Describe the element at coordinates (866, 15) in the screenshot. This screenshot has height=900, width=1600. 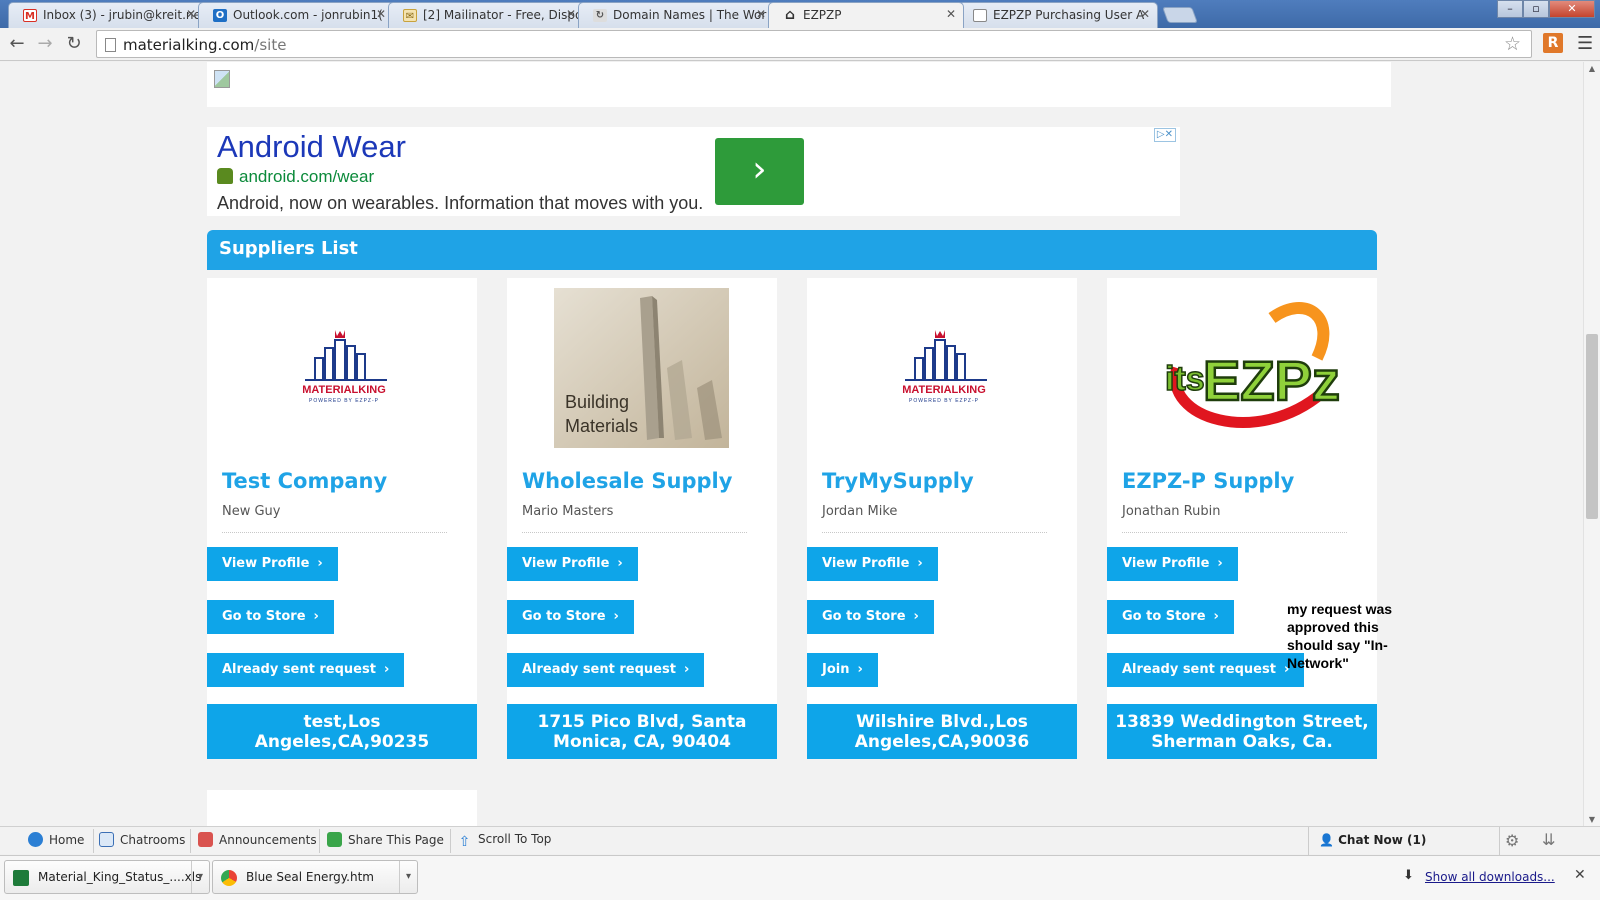
I see `tab-ezpzp: ⌂ EZPZP ✕` at that location.